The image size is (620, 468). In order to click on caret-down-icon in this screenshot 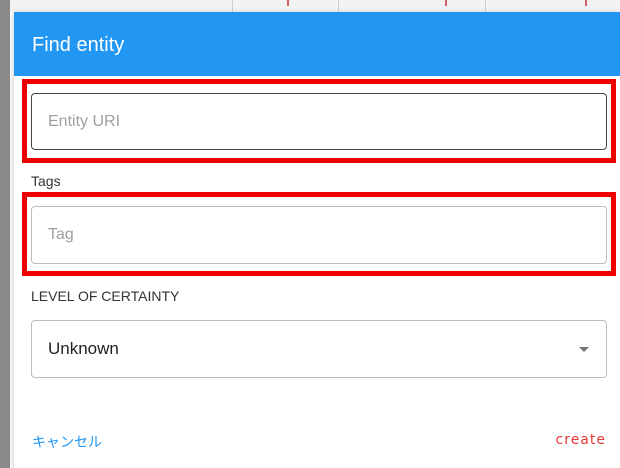, I will do `click(584, 349)`.